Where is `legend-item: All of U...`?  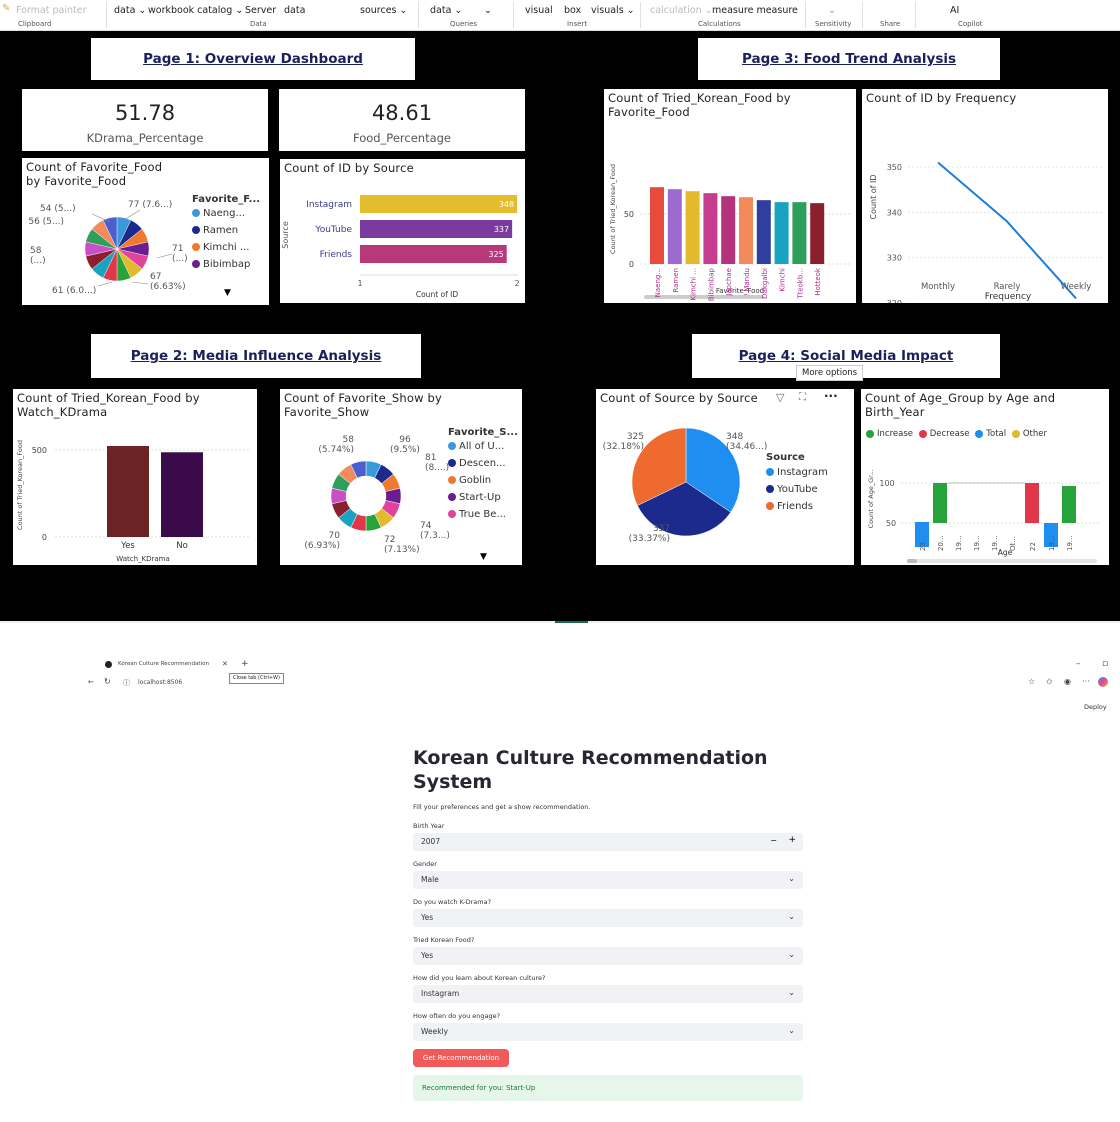 legend-item: All of U... is located at coordinates (484, 446).